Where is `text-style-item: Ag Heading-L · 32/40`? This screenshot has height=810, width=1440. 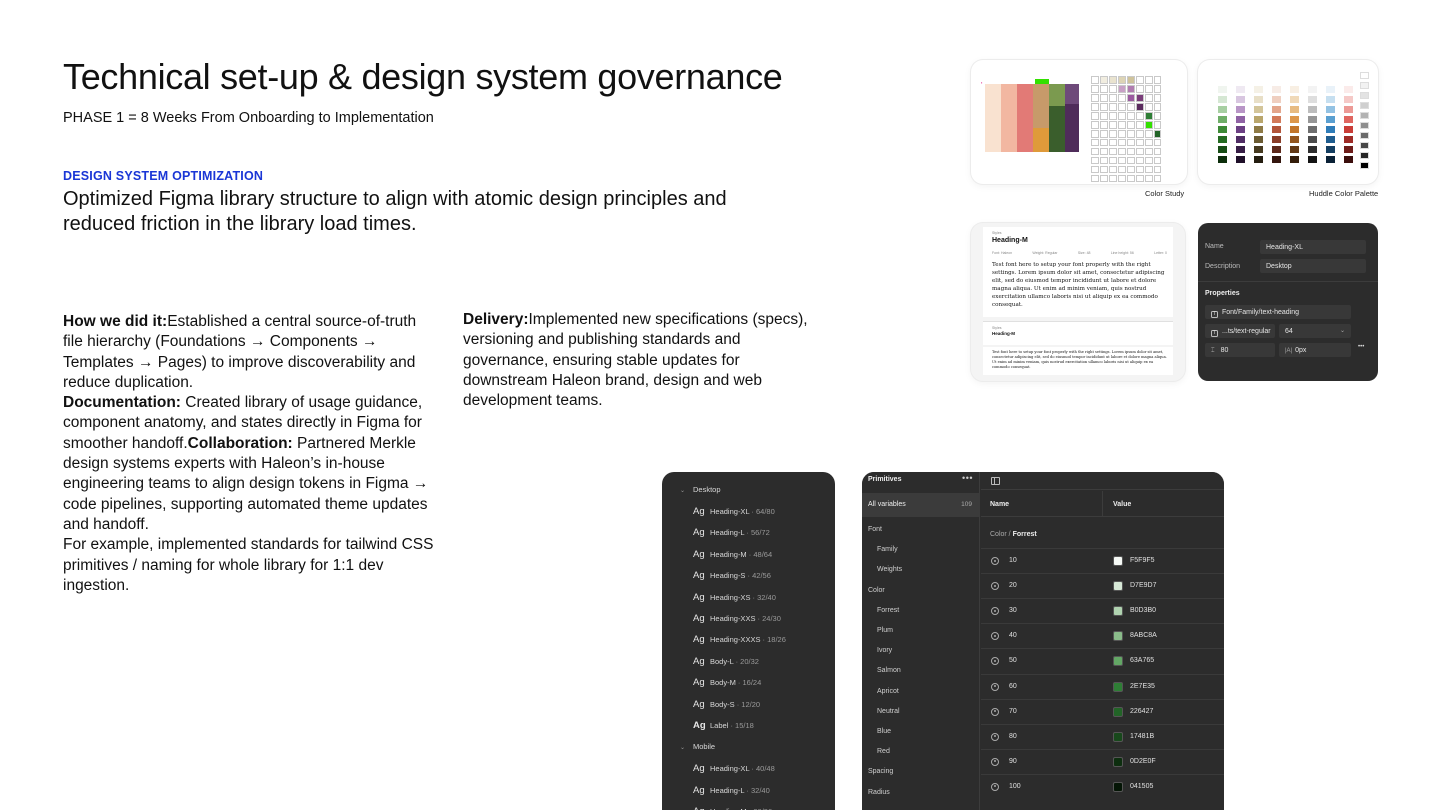
text-style-item: Ag Heading-L · 32/40 is located at coordinates (731, 790).